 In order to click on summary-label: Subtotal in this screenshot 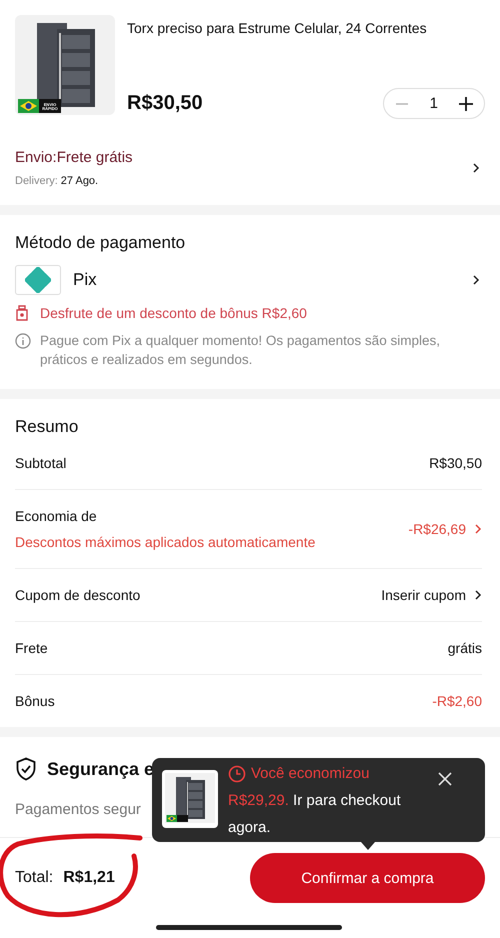, I will do `click(40, 463)`.